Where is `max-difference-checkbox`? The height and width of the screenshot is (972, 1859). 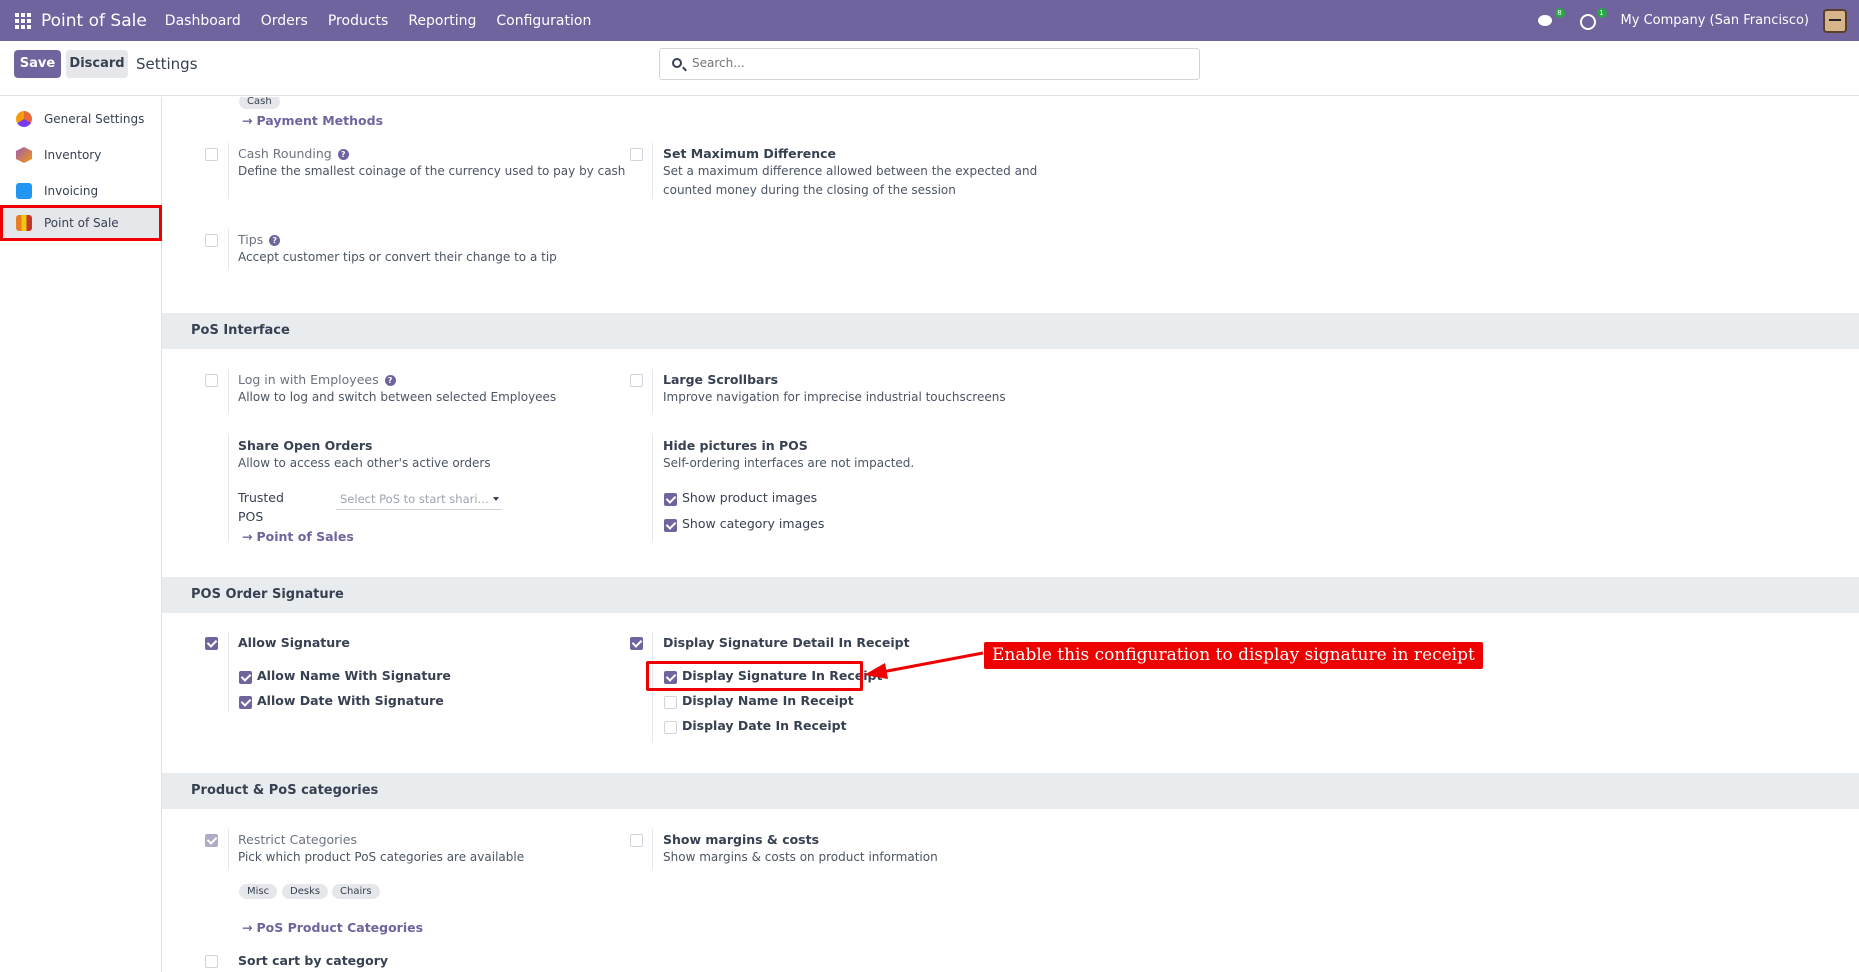
max-difference-checkbox is located at coordinates (636, 154).